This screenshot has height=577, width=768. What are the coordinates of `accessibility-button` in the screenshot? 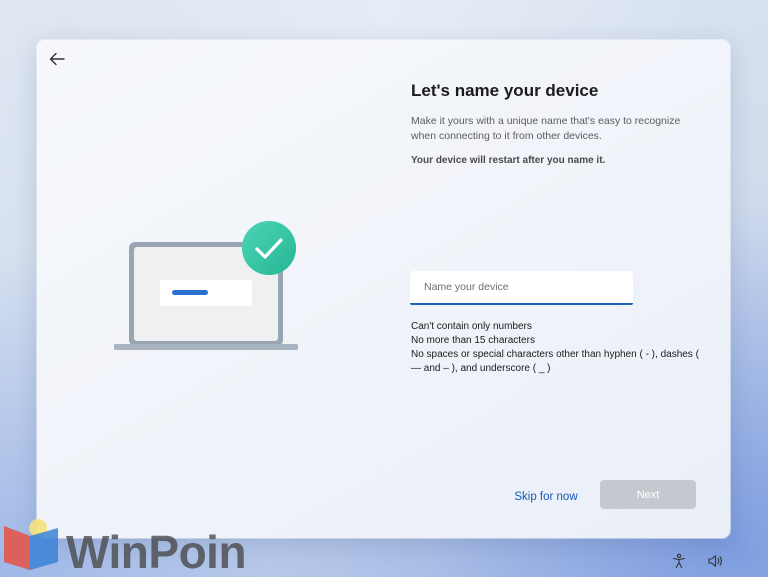 It's located at (679, 561).